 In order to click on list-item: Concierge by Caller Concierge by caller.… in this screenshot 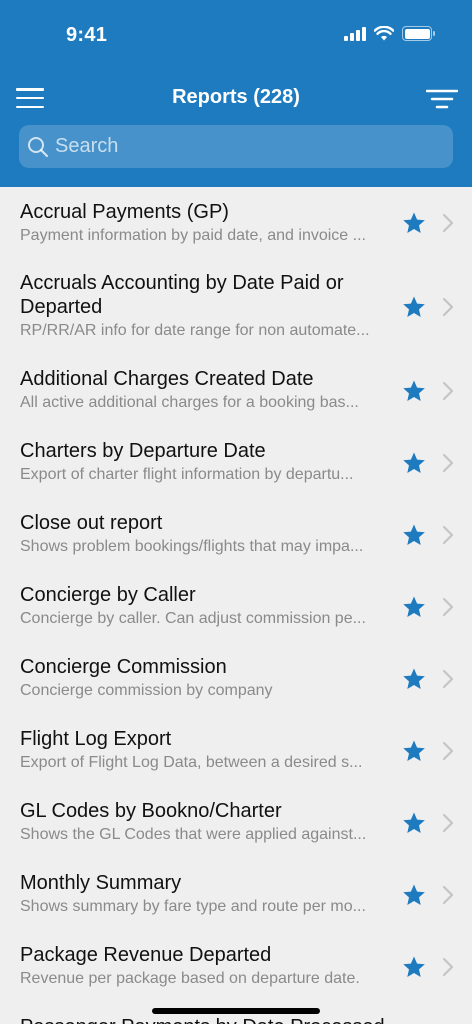, I will do `click(236, 607)`.